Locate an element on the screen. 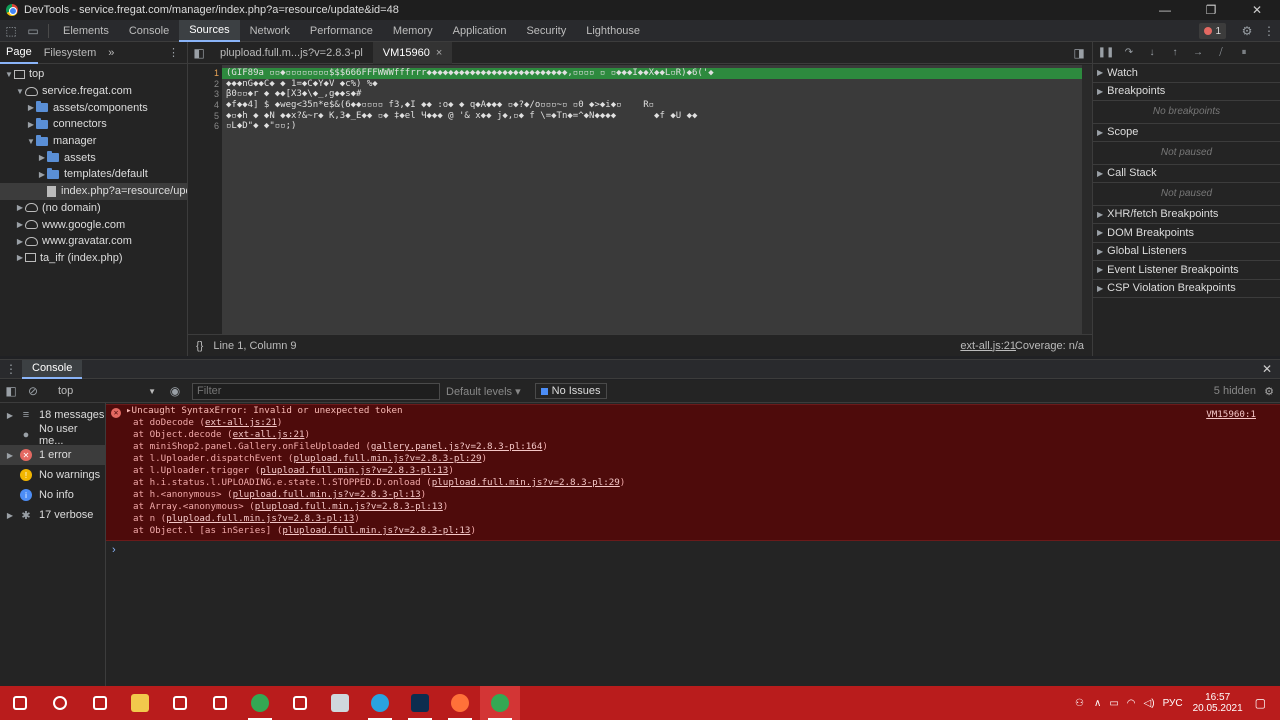 The height and width of the screenshot is (720, 1280). tree-item: ▼ manager is located at coordinates (93, 141).